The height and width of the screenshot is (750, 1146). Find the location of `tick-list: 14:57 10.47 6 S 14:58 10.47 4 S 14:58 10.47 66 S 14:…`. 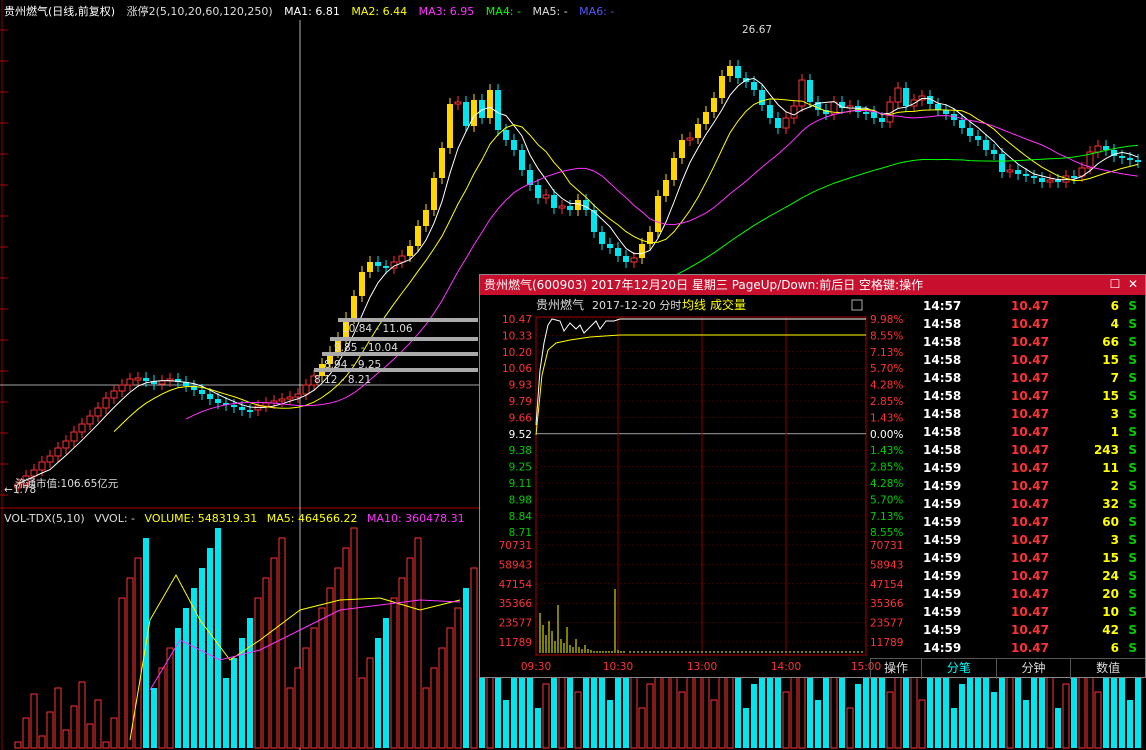

tick-list: 14:57 10.47 6 S 14:58 10.47 4 S 14:58 10.47 66 S 14:… is located at coordinates (1033, 476).